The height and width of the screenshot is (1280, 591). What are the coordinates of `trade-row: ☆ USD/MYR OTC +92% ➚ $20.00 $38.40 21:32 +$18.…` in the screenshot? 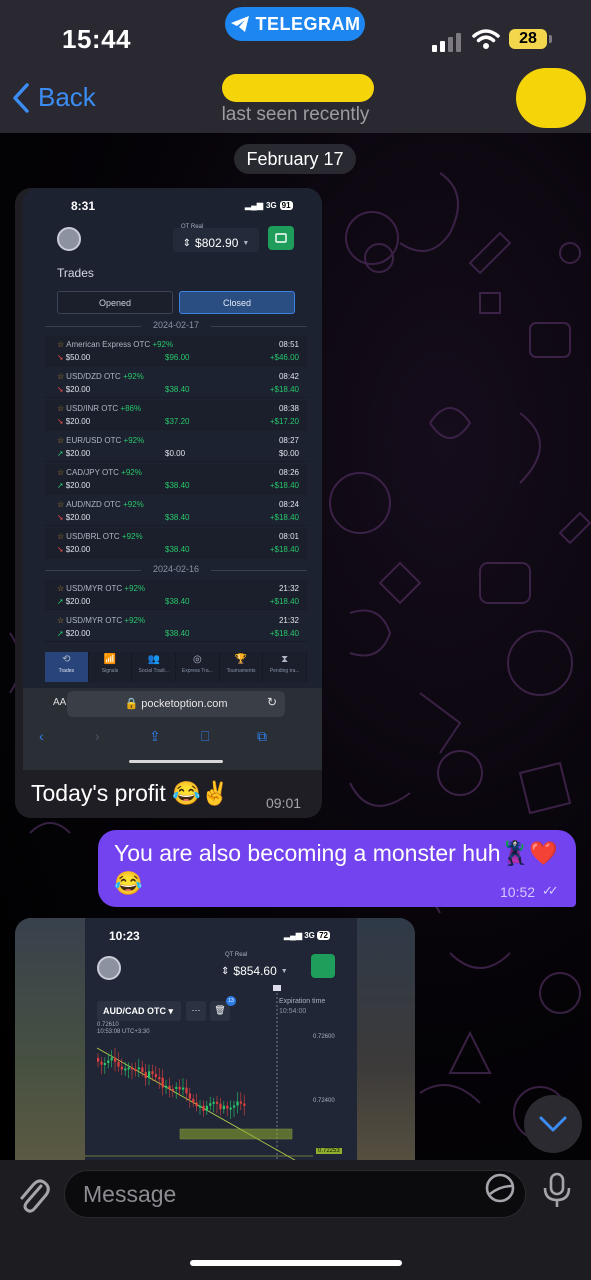 It's located at (176, 627).